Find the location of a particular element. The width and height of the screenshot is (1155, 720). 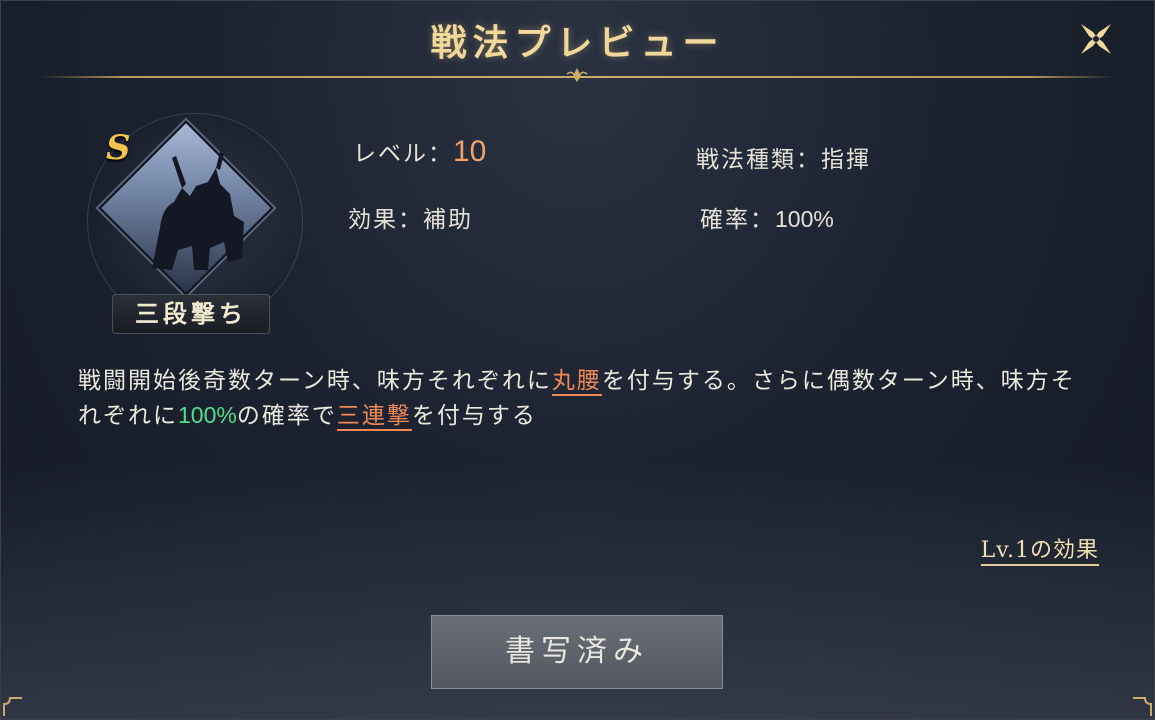

level-label: レベル： is located at coordinates (403, 154).